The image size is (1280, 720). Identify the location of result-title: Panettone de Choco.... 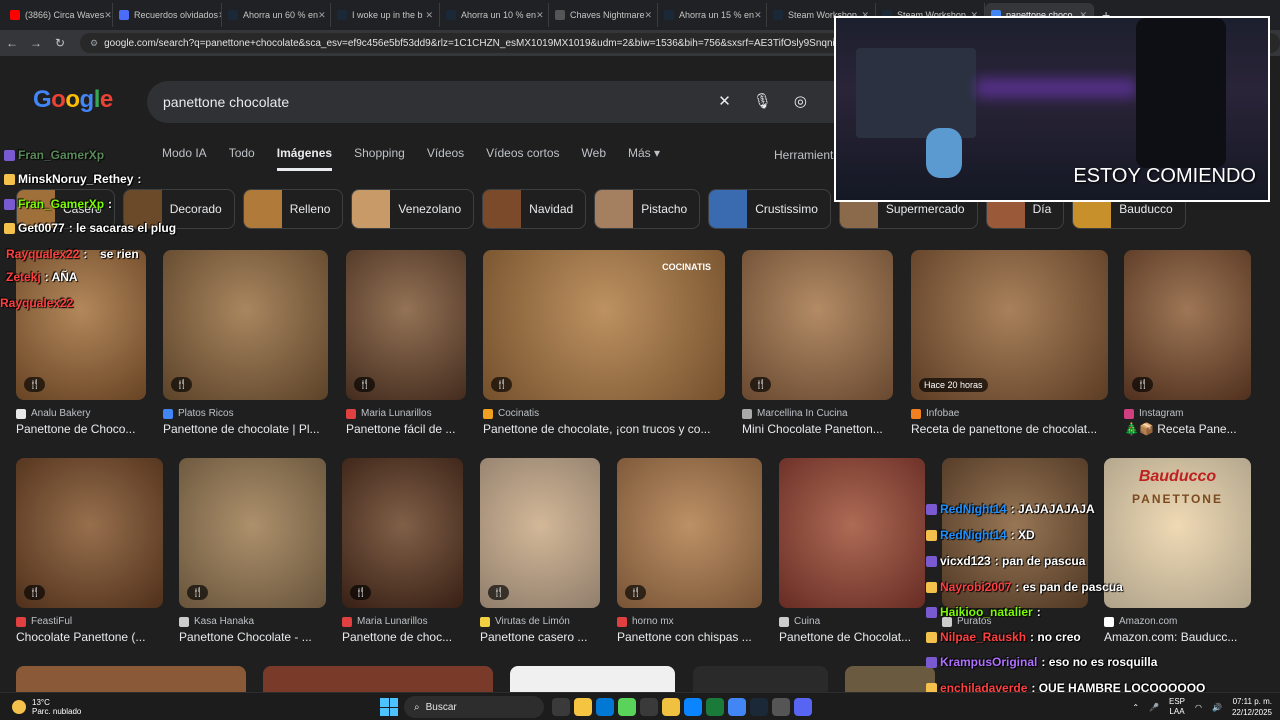
(81, 429).